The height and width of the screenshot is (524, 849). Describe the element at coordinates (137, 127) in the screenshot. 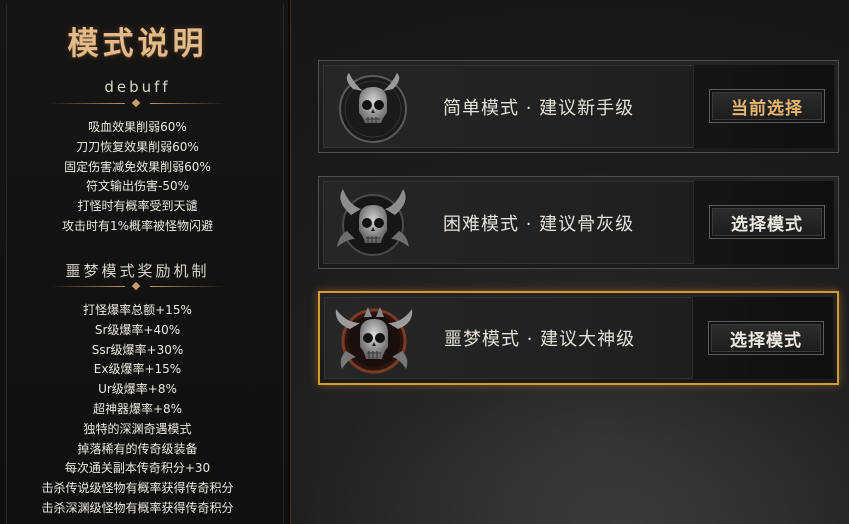

I see `debuff-item: 吸血效果削弱60%` at that location.